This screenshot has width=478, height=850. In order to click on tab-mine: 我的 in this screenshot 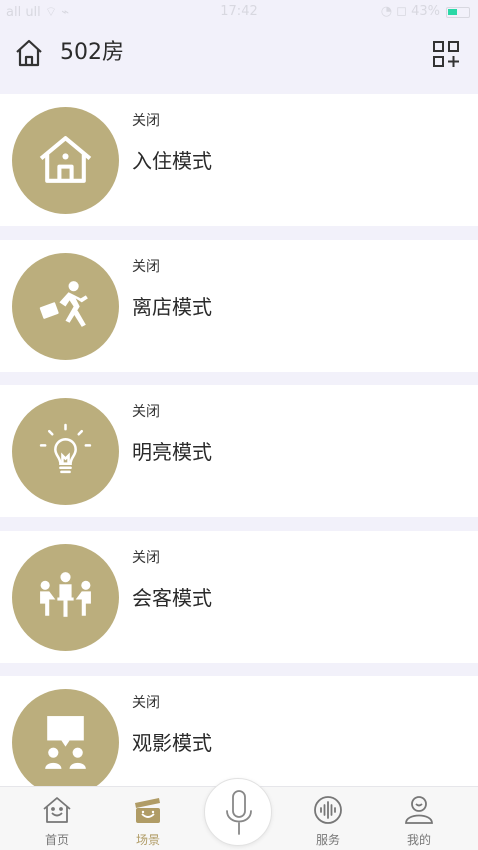, I will do `click(419, 818)`.